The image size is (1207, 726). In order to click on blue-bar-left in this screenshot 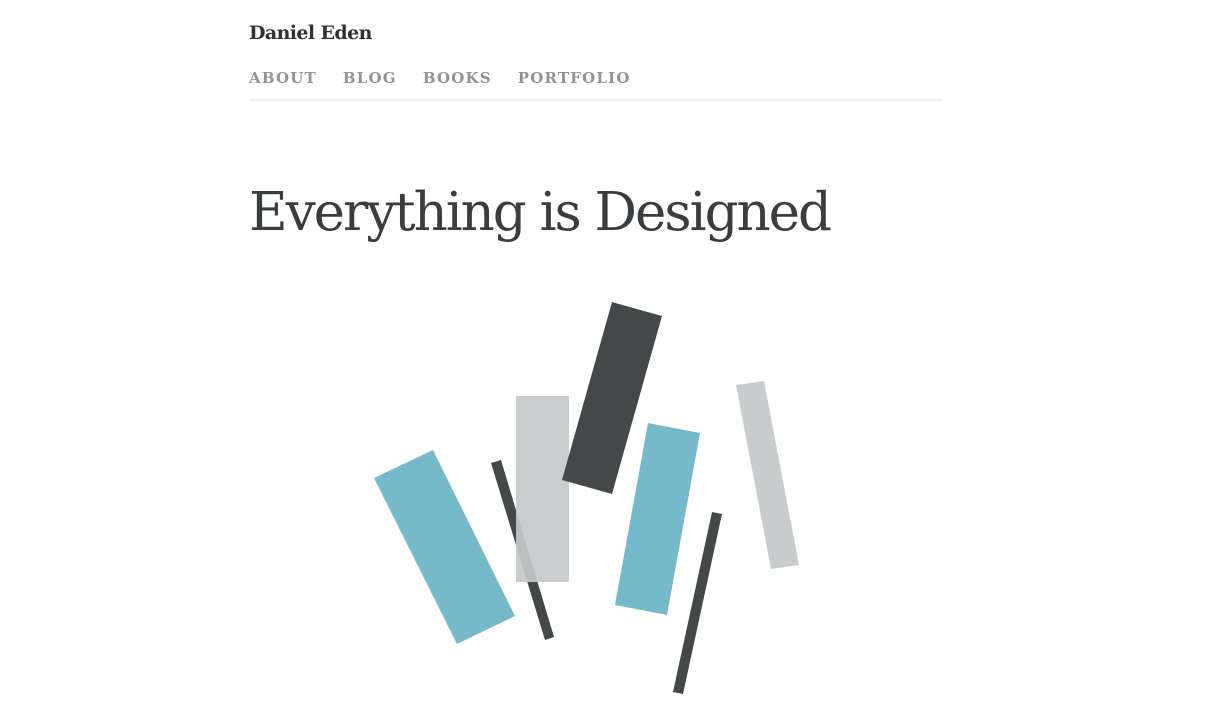, I will do `click(444, 547)`.